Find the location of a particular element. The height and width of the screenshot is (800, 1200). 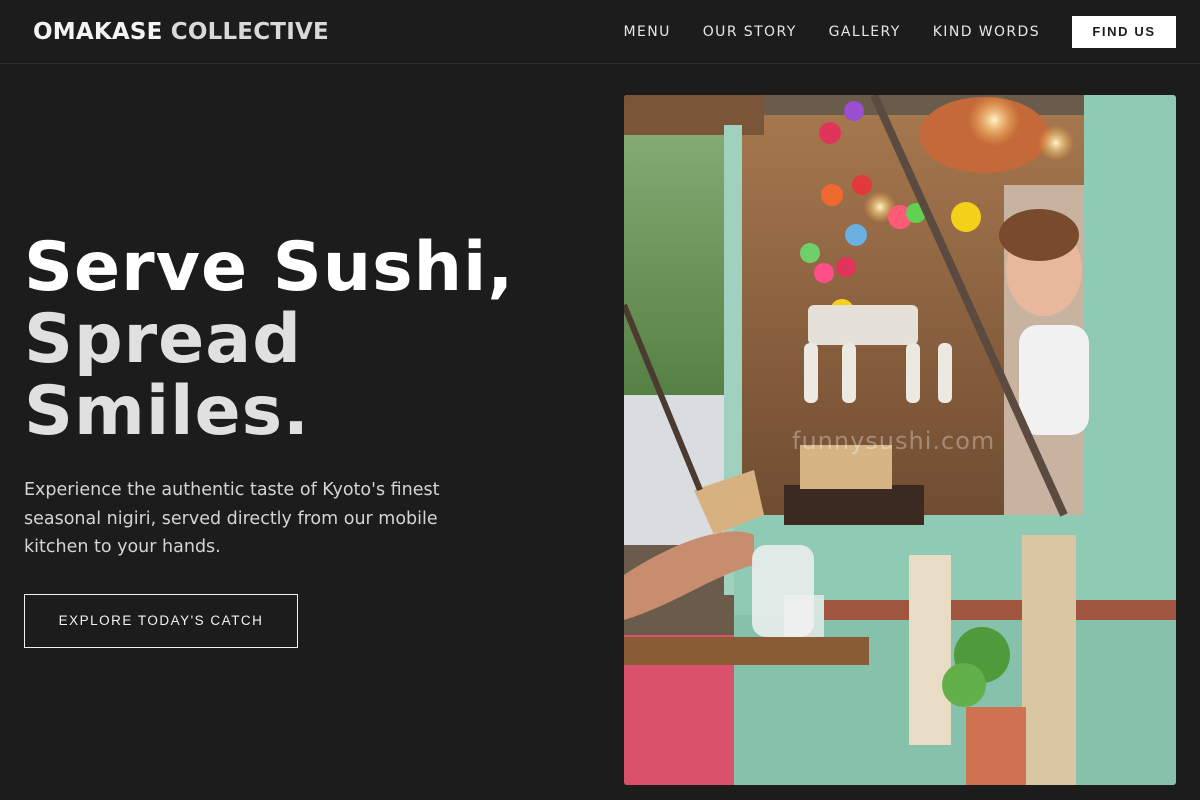

headline-line-1: Serve Sushi, is located at coordinates (269, 267).